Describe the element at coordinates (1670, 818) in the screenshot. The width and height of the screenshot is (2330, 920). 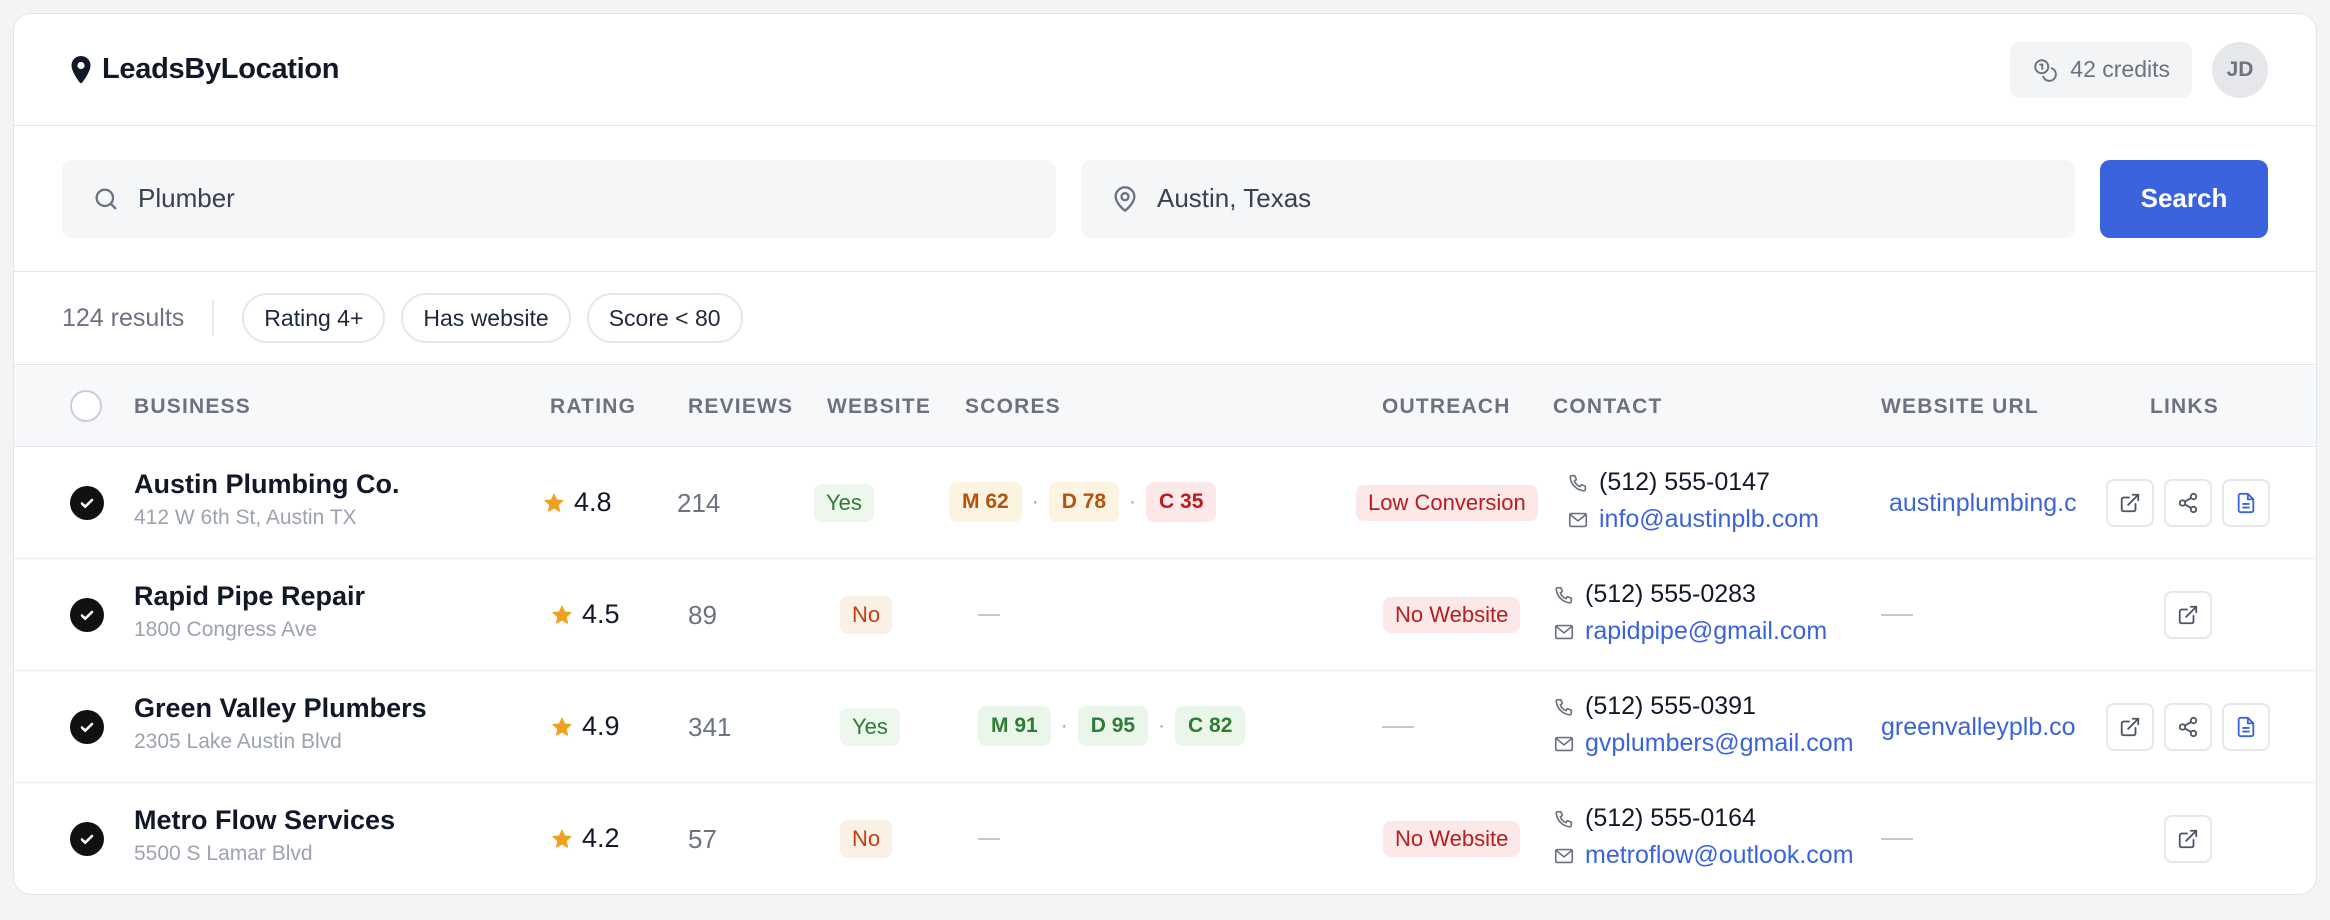
I see `phone-number: (512) 555-0164` at that location.